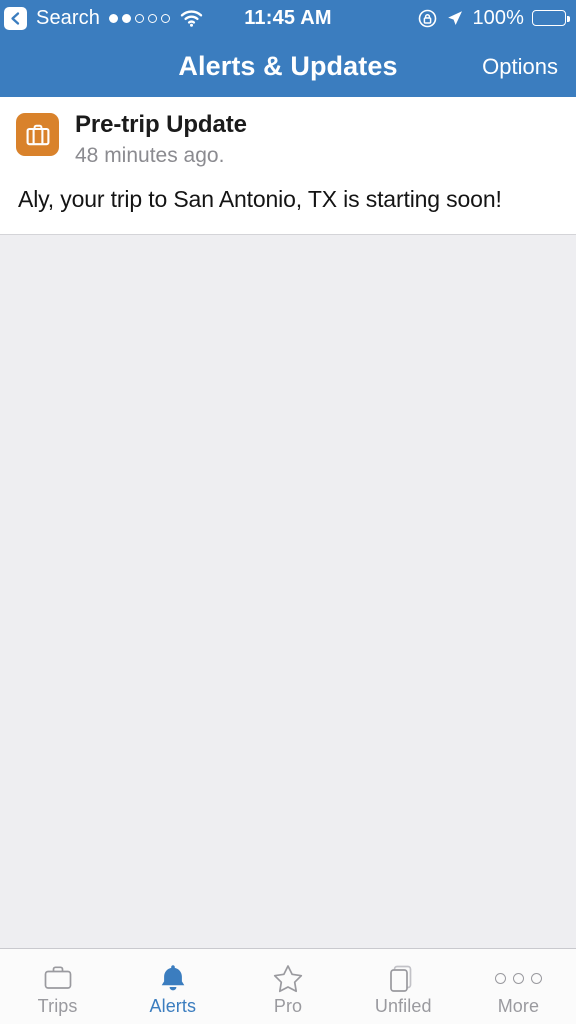 This screenshot has height=1024, width=576. What do you see at coordinates (68, 17) in the screenshot?
I see `carrier-label: Search` at bounding box center [68, 17].